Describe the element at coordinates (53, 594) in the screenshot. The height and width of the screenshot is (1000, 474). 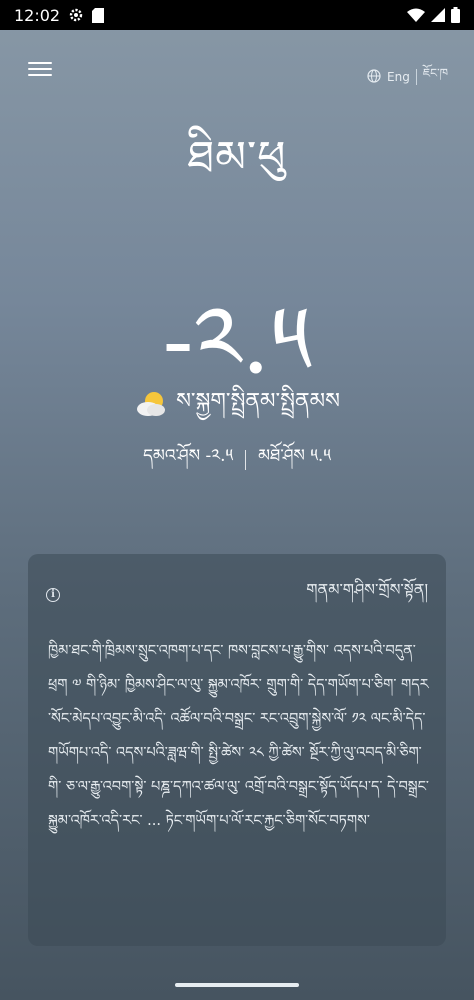
I see `info-icon: i` at that location.